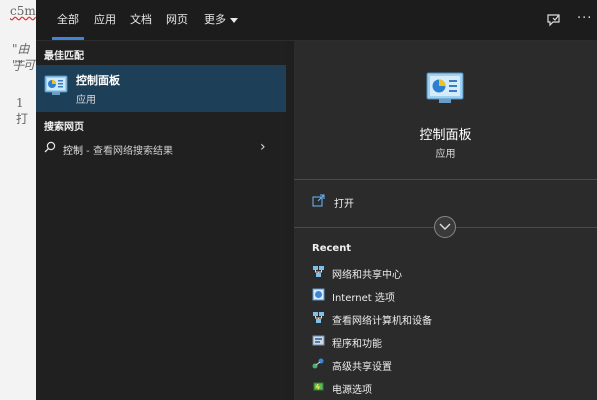 The image size is (597, 400). Describe the element at coordinates (318, 386) in the screenshot. I see `power-icon` at that location.